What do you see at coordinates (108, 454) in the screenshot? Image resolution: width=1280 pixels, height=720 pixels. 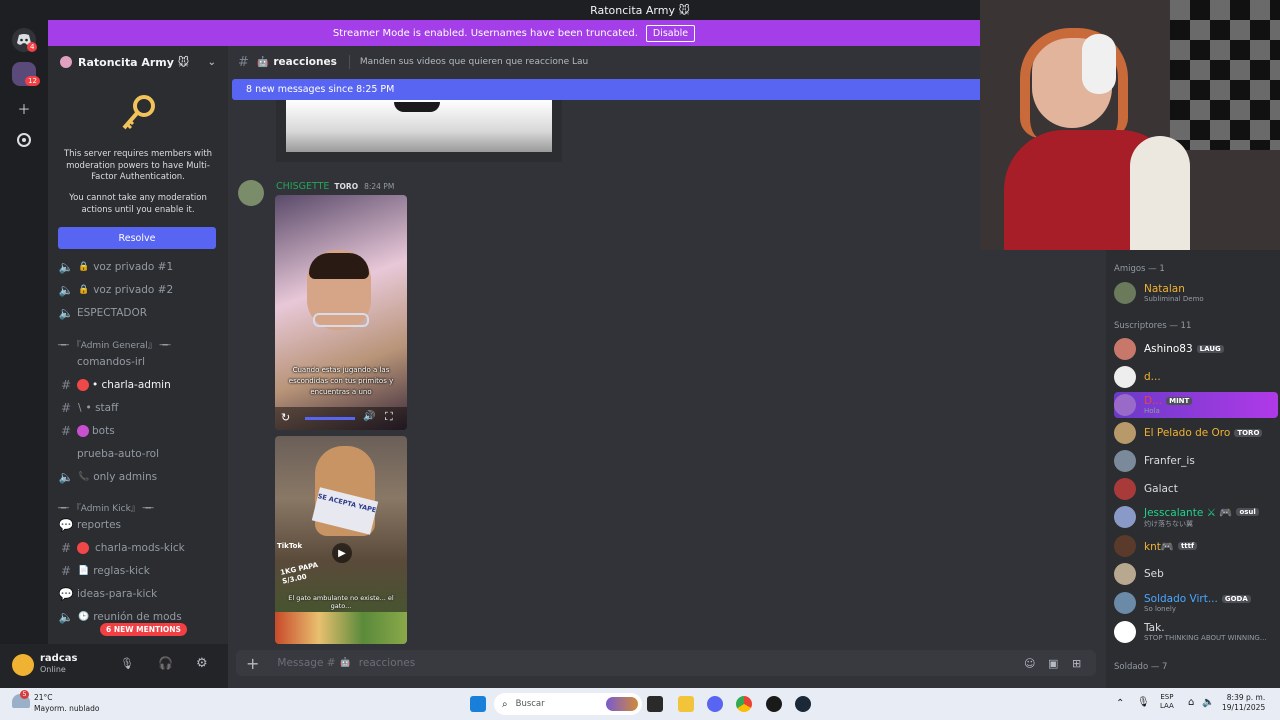 I see `channel-prueba-auto-rol: prueba-auto-rol` at bounding box center [108, 454].